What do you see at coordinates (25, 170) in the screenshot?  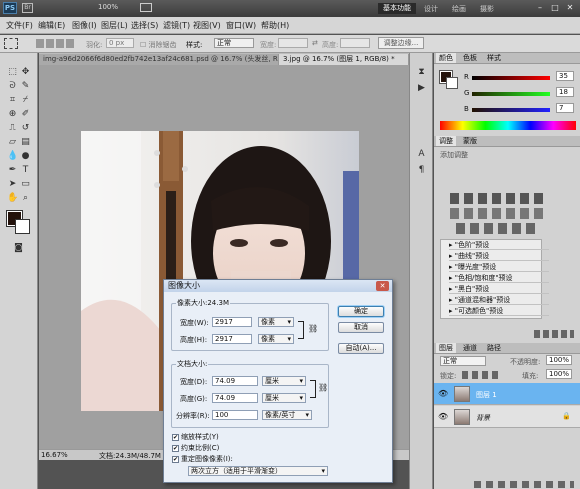 I see `type-tool-icon: T` at bounding box center [25, 170].